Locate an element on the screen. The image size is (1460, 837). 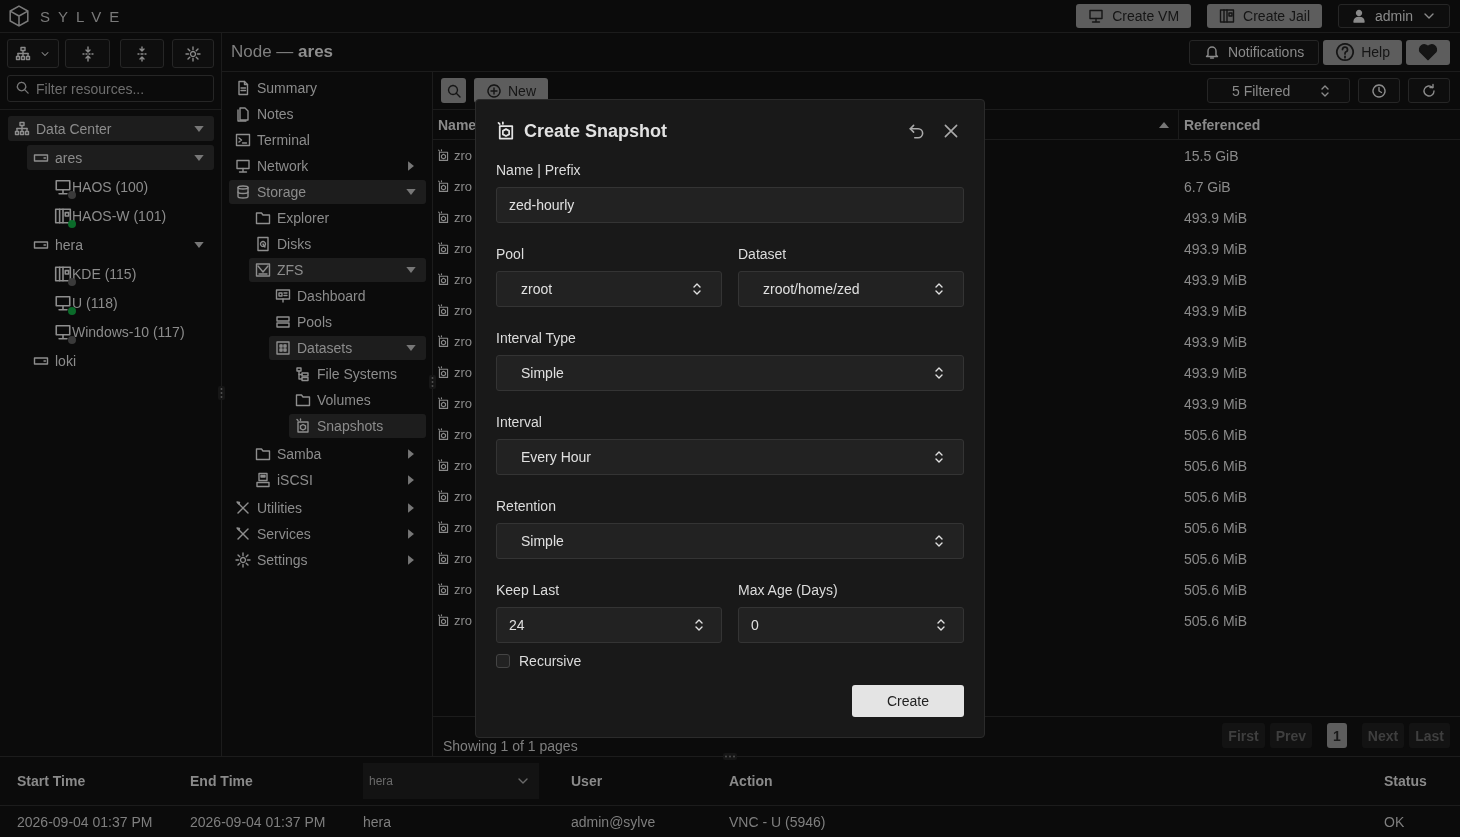
nav-label: Utilities is located at coordinates (280, 508).